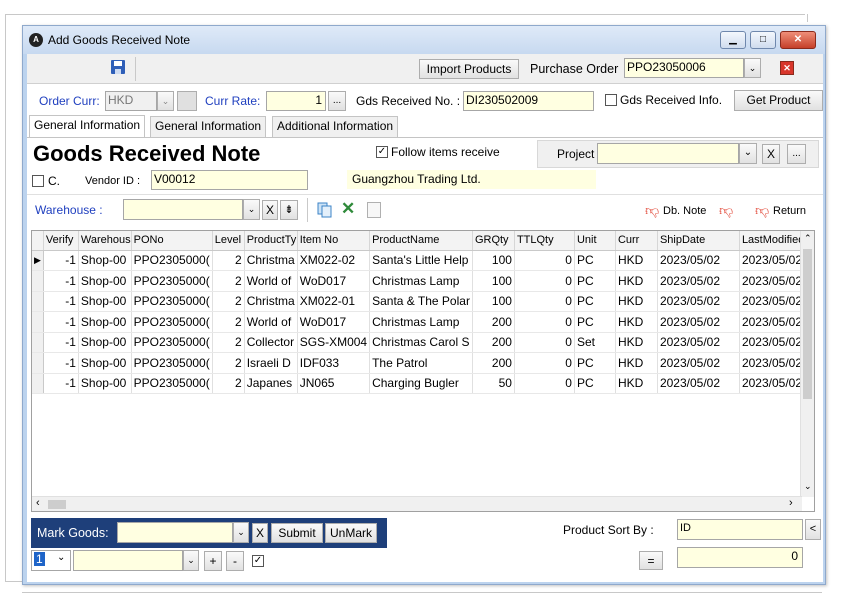  I want to click on filter-icon: ⇟, so click(289, 210).